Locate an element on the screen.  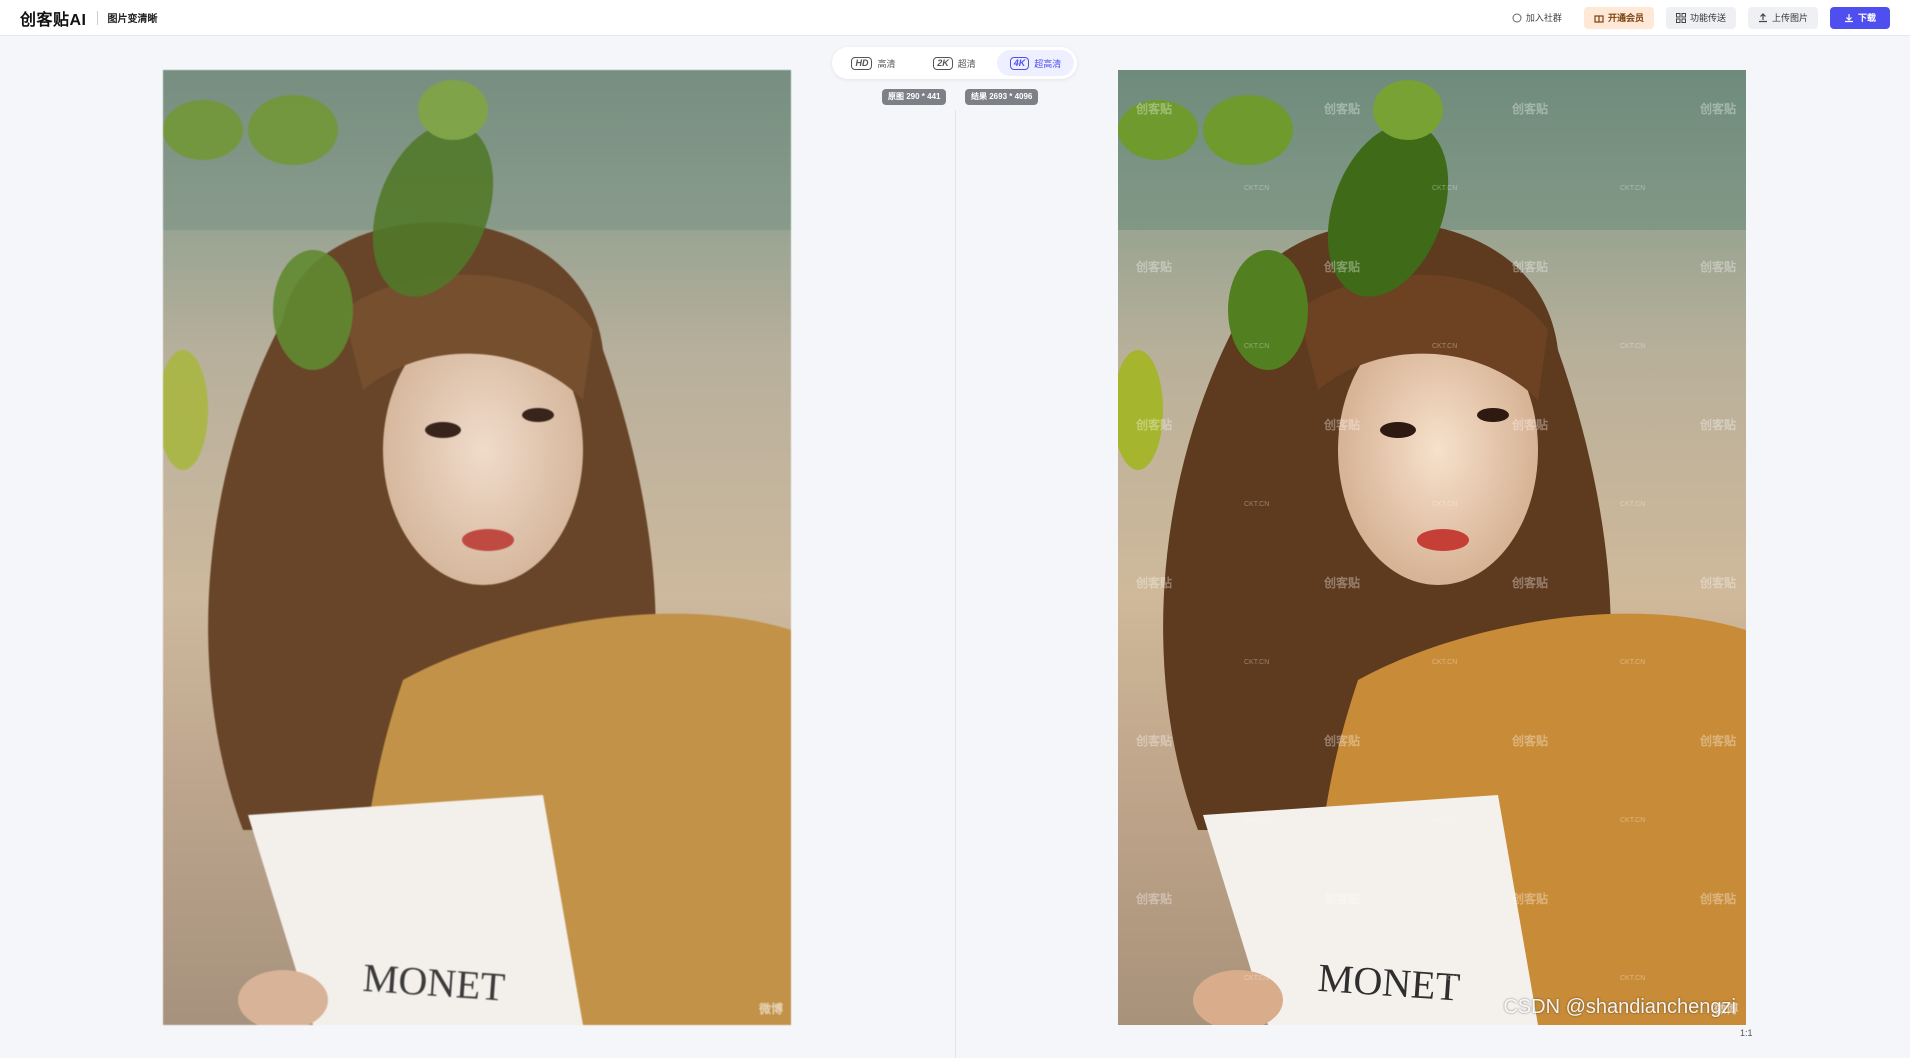
page-title: 图片变清晰 is located at coordinates (132, 19).